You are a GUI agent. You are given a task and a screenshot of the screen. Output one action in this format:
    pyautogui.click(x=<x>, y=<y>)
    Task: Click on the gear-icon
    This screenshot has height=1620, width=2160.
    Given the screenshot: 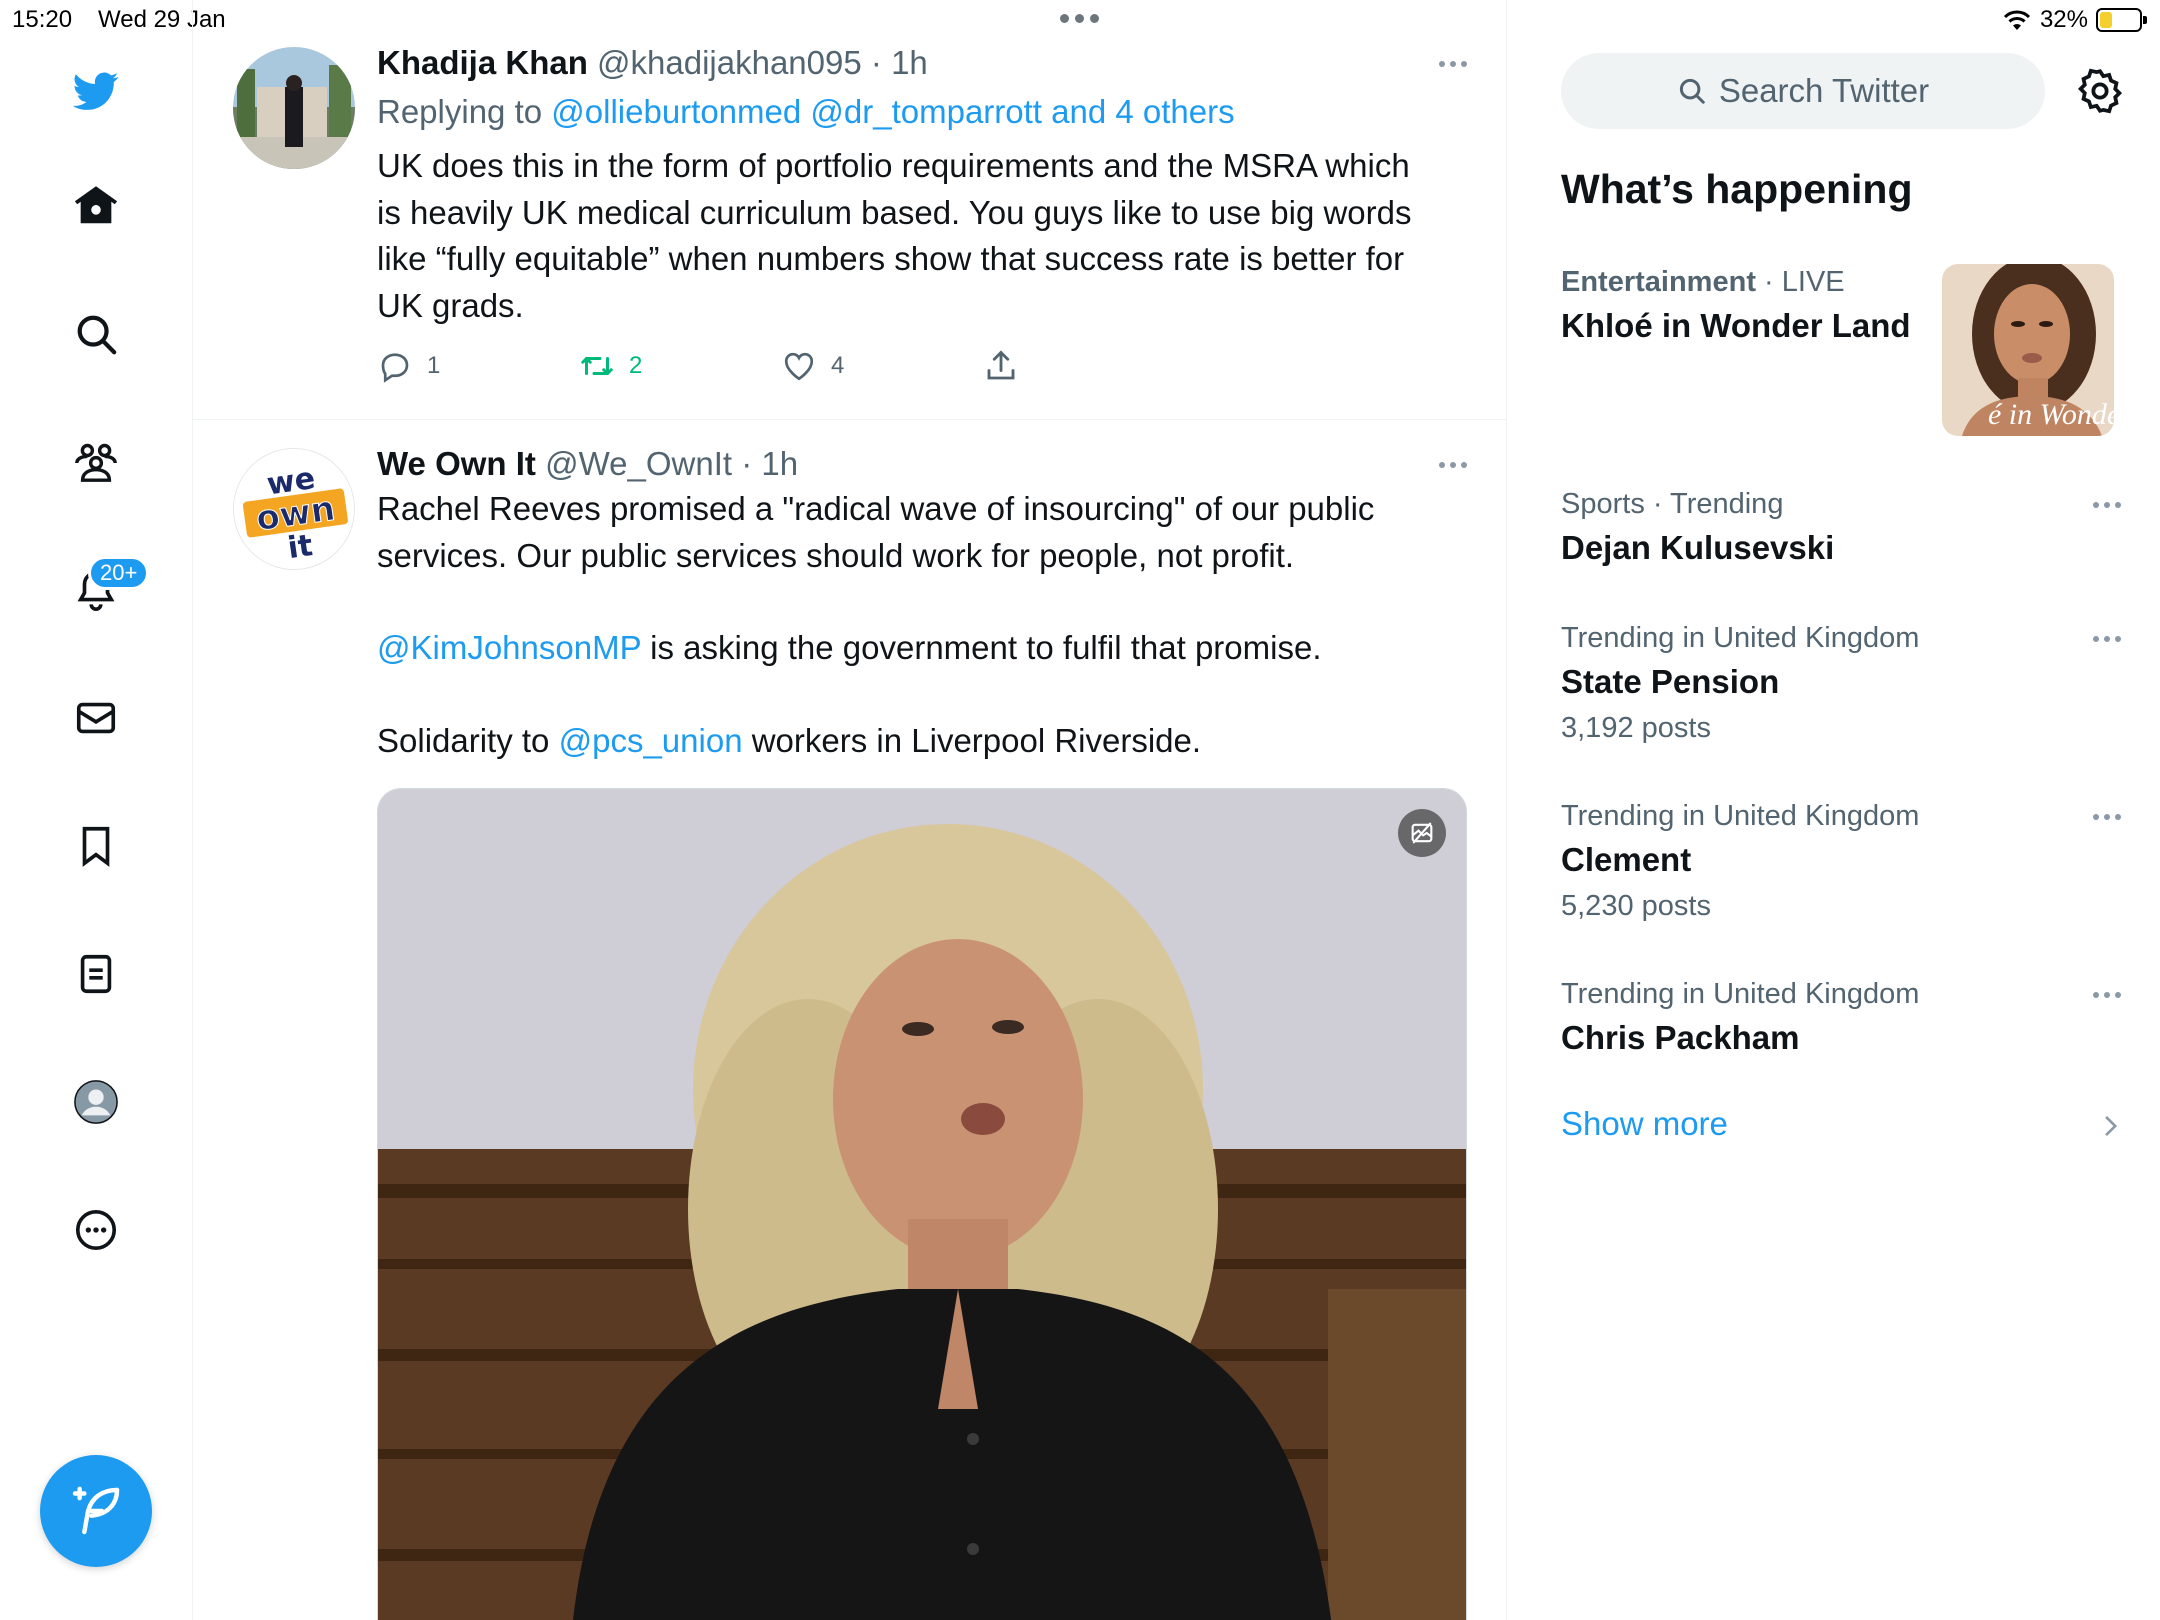 What is the action you would take?
    pyautogui.click(x=2100, y=91)
    